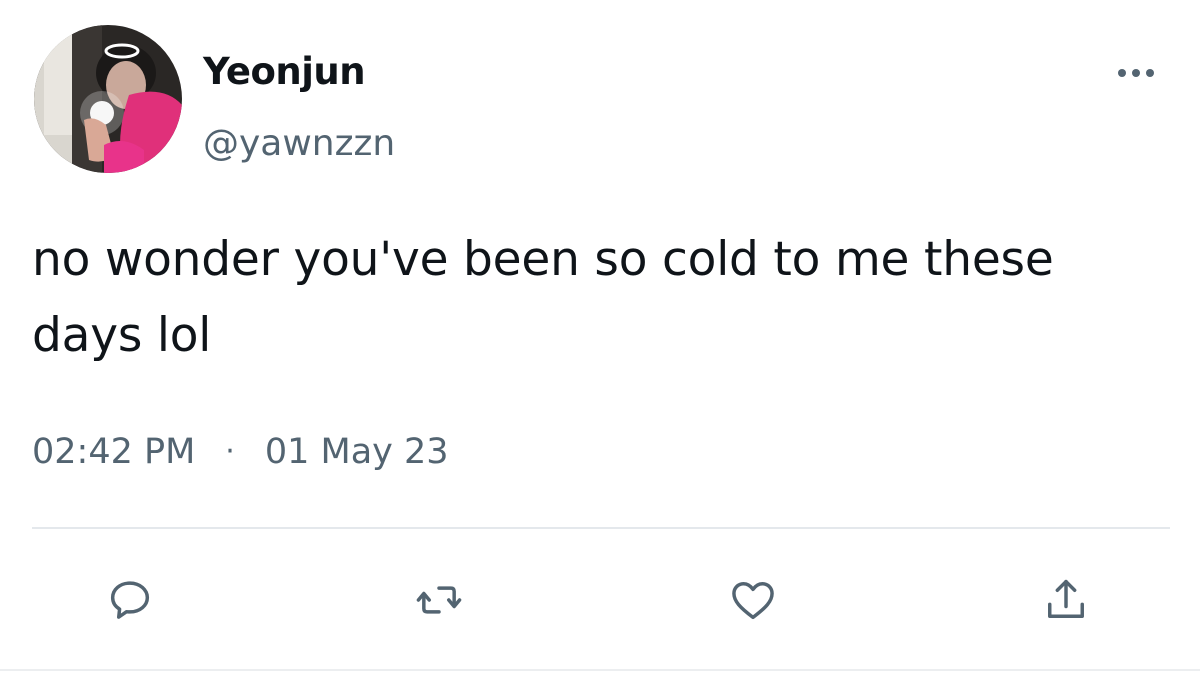  I want to click on reply-icon, so click(130, 600).